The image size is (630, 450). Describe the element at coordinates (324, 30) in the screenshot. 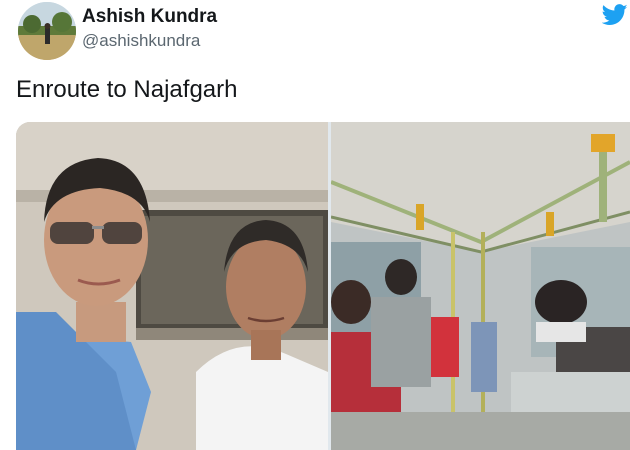

I see `tweet-header: Ashish Kundra @ashishkundra` at that location.